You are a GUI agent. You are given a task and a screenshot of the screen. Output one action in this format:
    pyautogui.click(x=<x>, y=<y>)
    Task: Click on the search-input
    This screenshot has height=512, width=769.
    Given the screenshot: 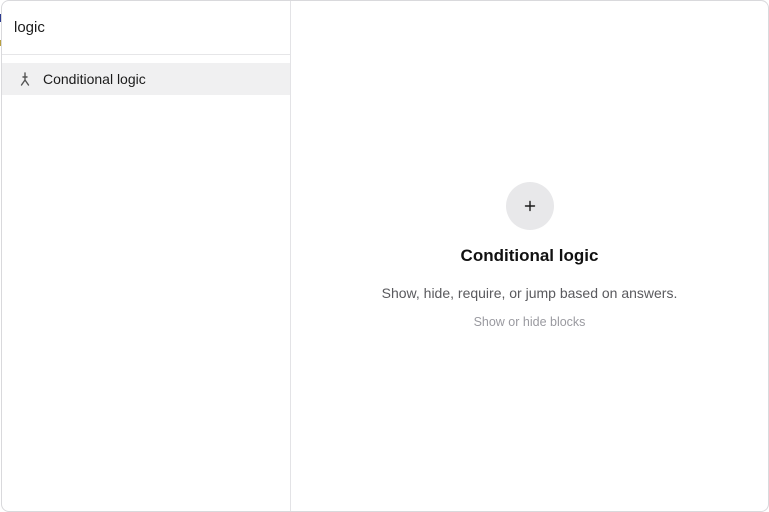 What is the action you would take?
    pyautogui.click(x=146, y=27)
    